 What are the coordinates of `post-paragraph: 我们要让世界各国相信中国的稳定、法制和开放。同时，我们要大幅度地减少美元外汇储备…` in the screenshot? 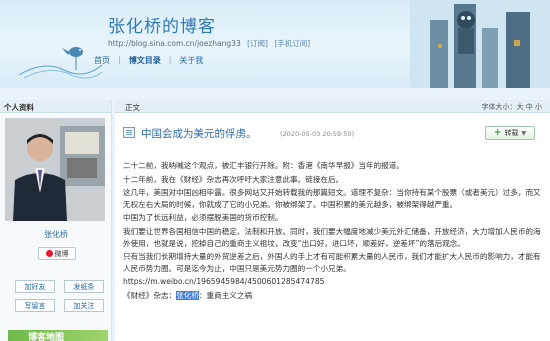 It's located at (332, 237).